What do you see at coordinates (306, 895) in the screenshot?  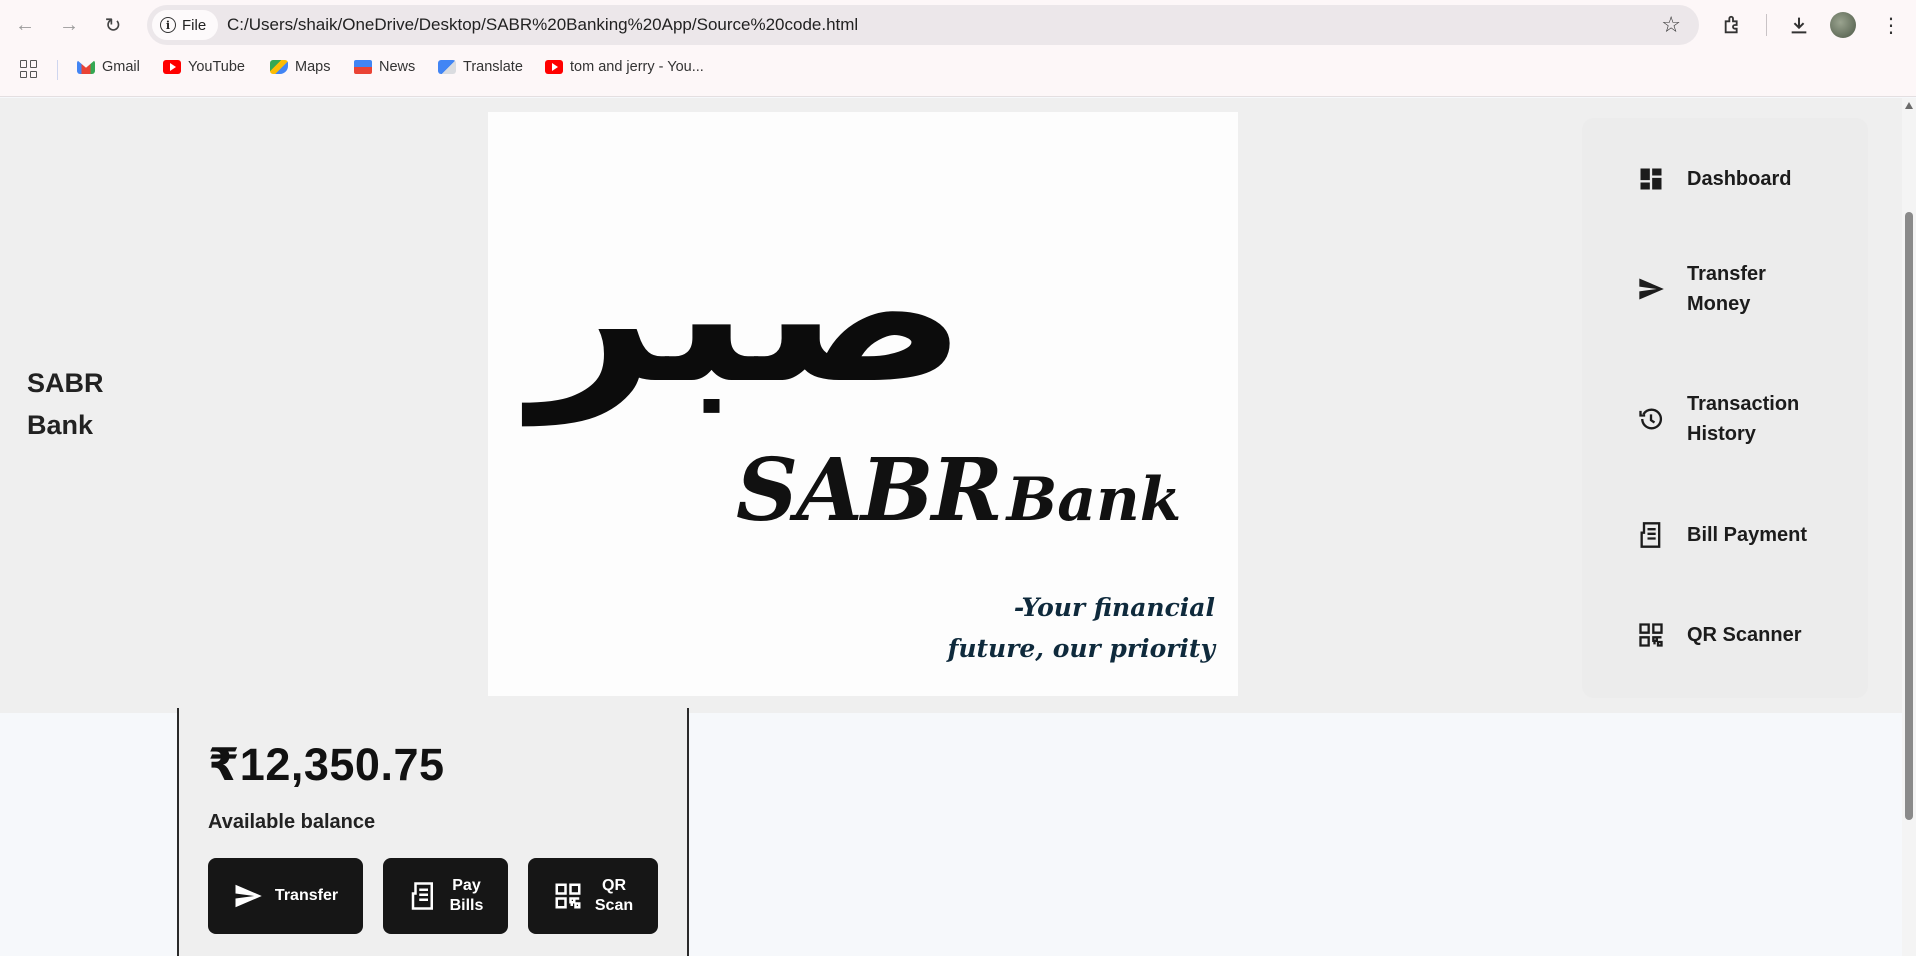 I see `transfer-button-label: Transfer` at bounding box center [306, 895].